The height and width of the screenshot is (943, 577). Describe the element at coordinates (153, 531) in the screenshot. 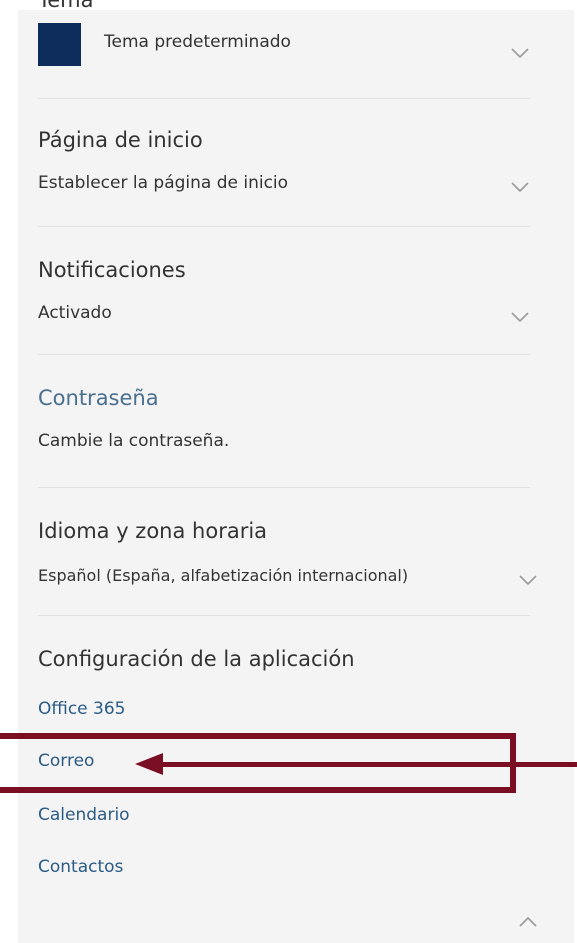

I see `language-title: Idioma y zona horaria` at that location.